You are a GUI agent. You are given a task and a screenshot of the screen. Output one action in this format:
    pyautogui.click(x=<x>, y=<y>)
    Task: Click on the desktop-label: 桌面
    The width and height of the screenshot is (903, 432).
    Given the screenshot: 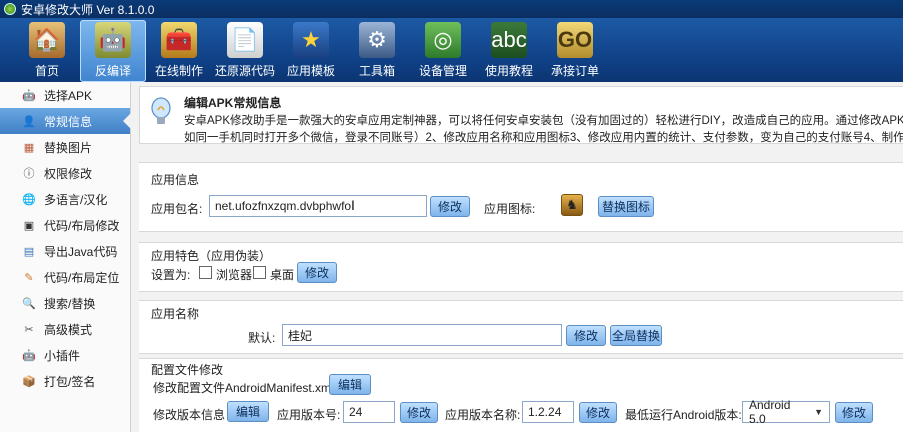 What is the action you would take?
    pyautogui.click(x=282, y=275)
    